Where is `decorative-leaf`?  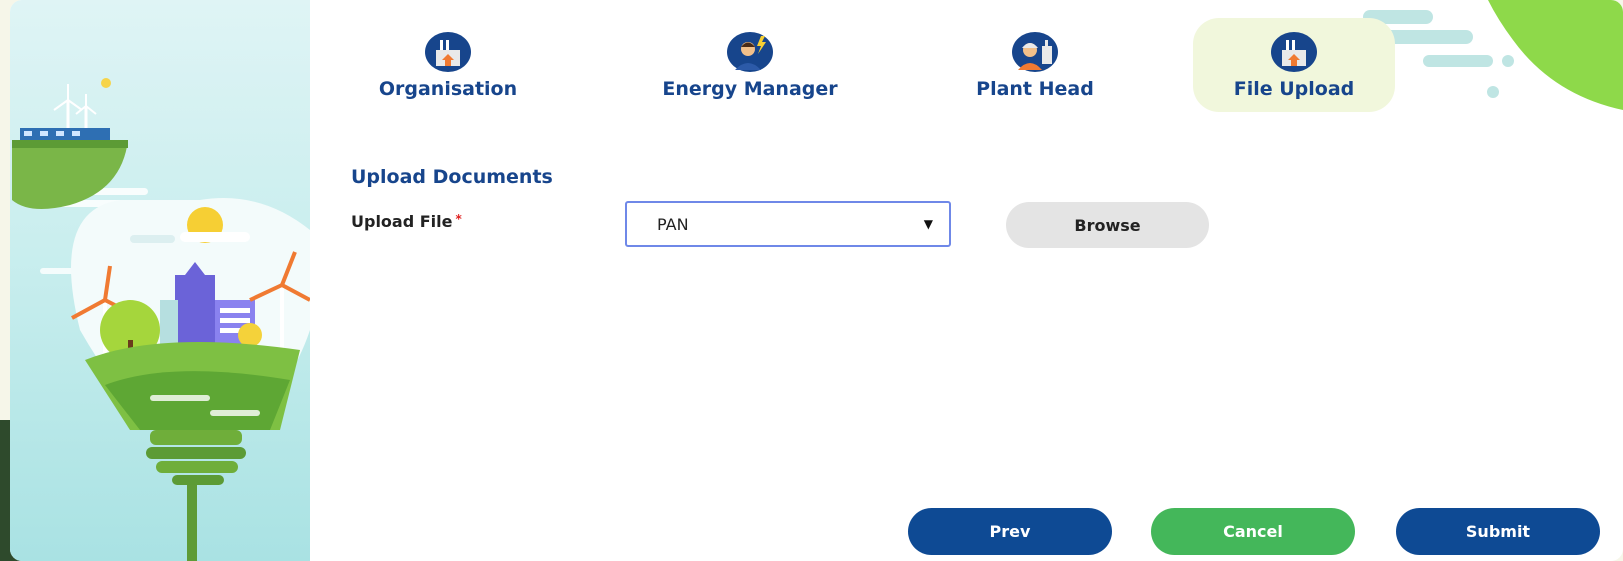
decorative-leaf is located at coordinates (1493, 55).